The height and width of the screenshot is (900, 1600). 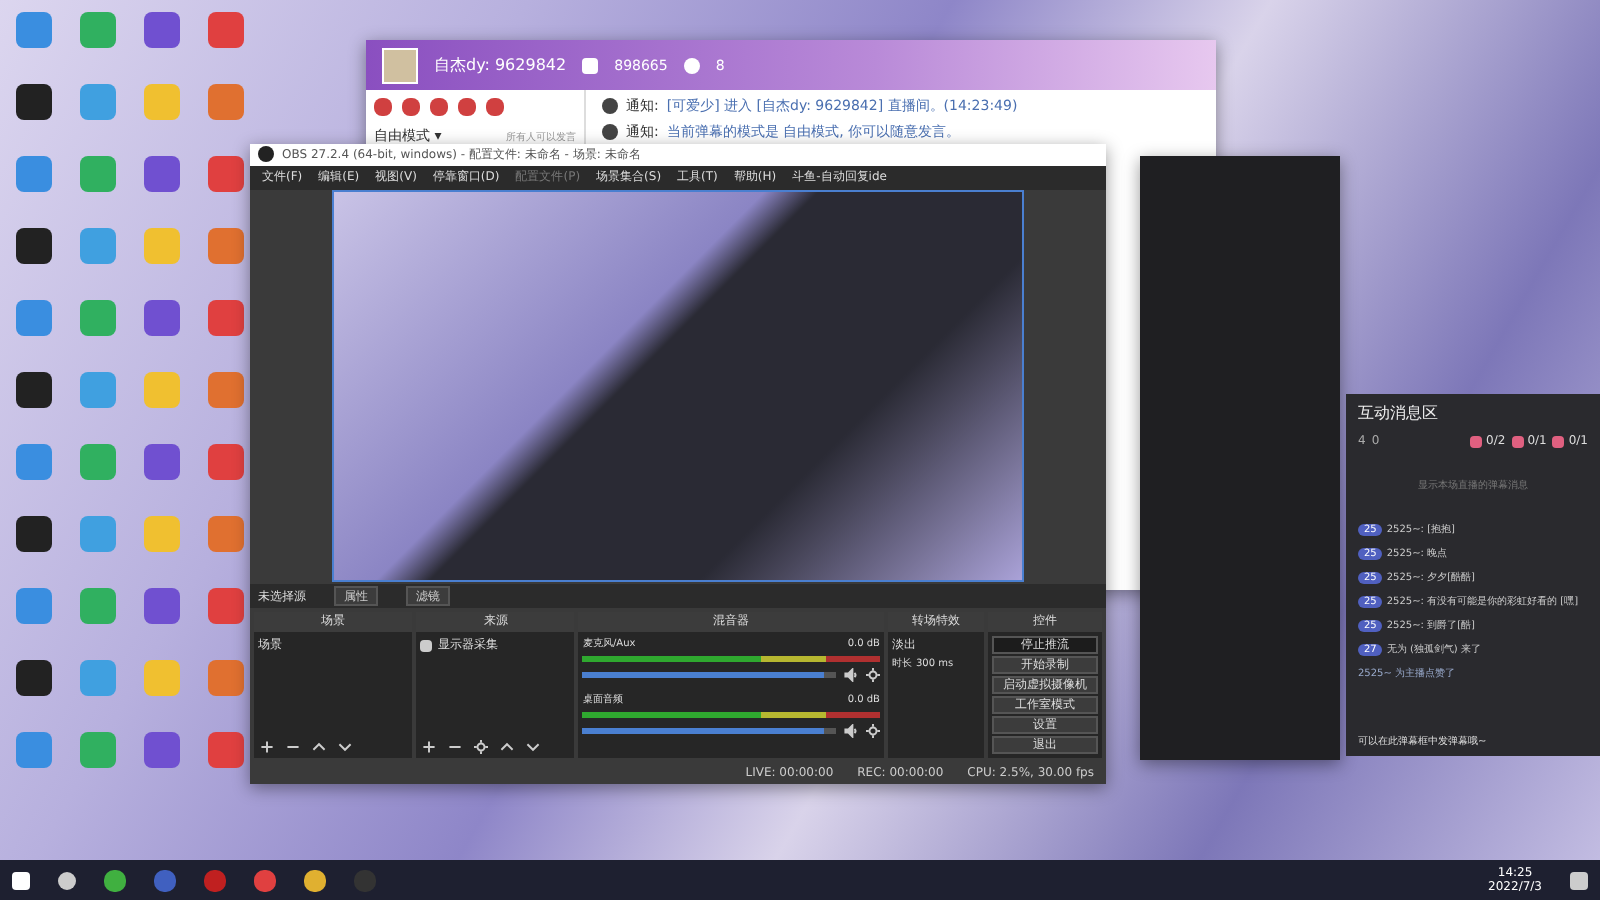 I want to click on avatar-icon, so click(x=400, y=65).